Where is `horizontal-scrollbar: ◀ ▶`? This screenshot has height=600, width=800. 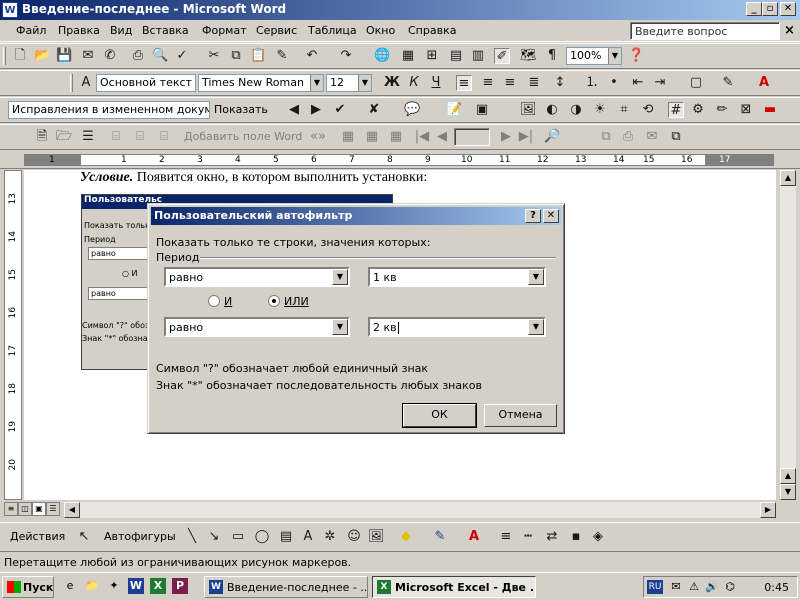 horizontal-scrollbar: ◀ ▶ is located at coordinates (420, 510).